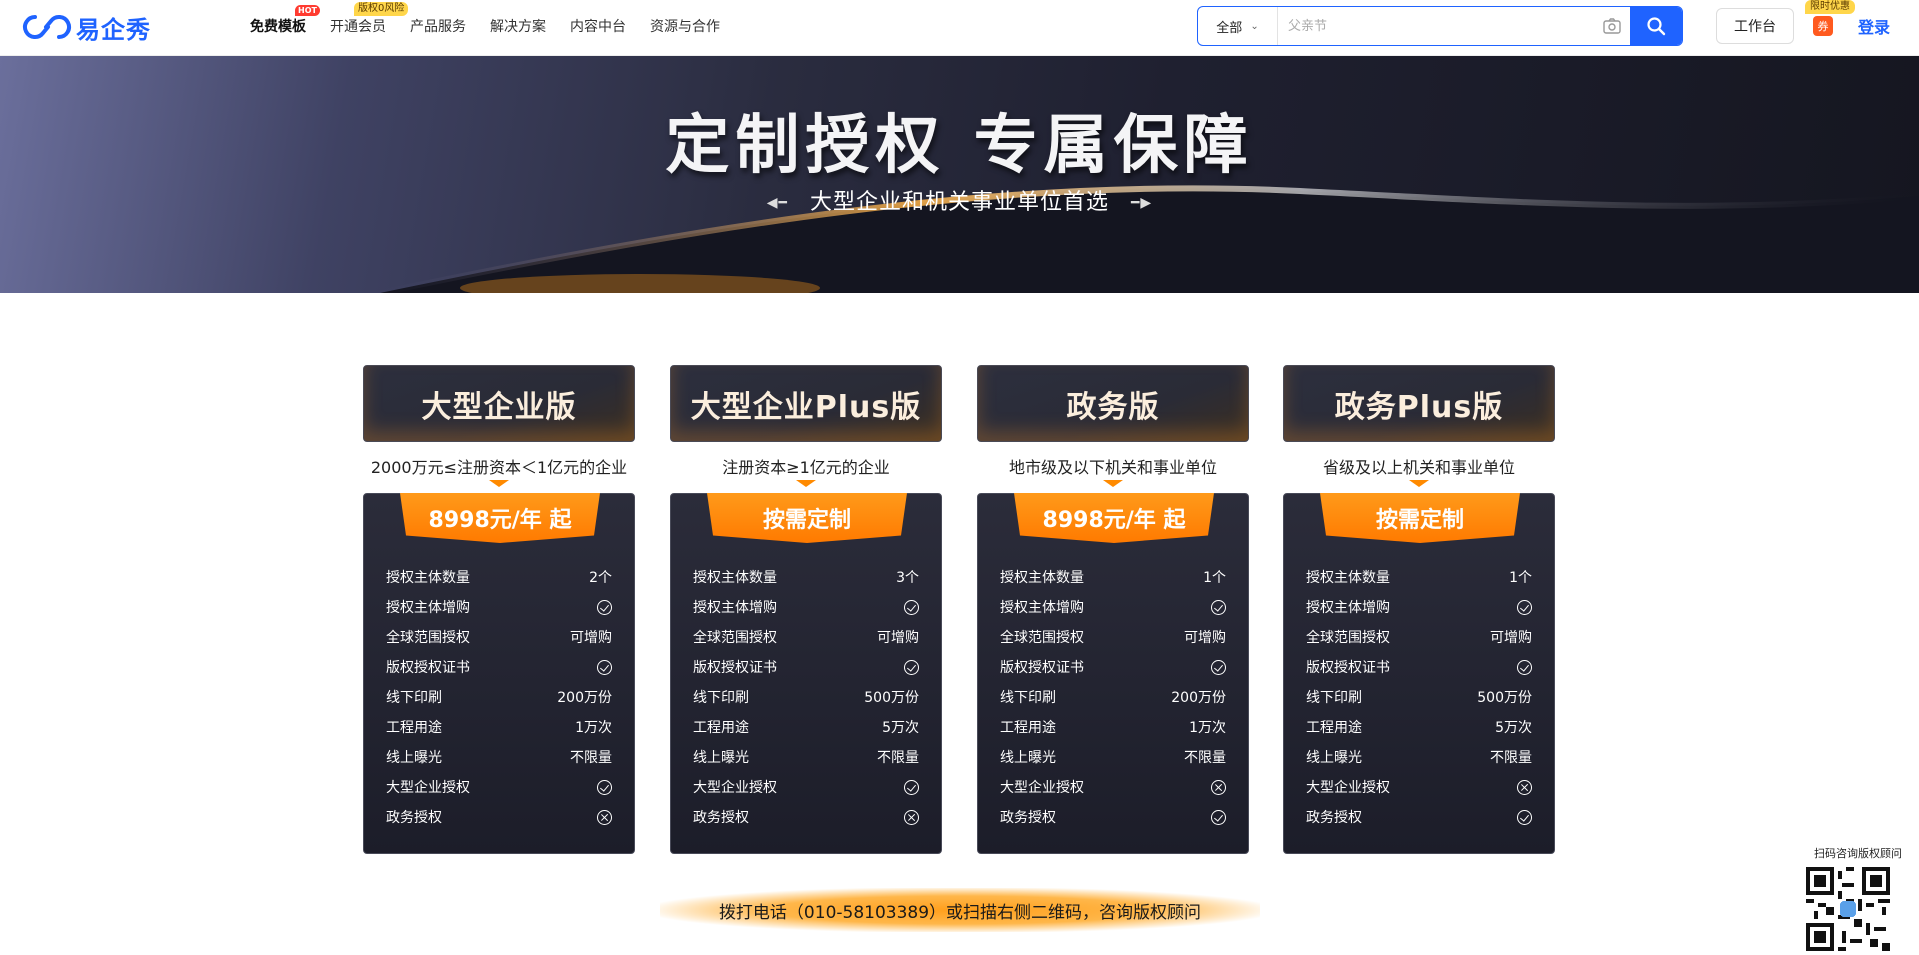 Image resolution: width=1919 pixels, height=955 pixels. What do you see at coordinates (1112, 467) in the screenshot?
I see `plan-description: 地市级及以下机关和事业单位` at bounding box center [1112, 467].